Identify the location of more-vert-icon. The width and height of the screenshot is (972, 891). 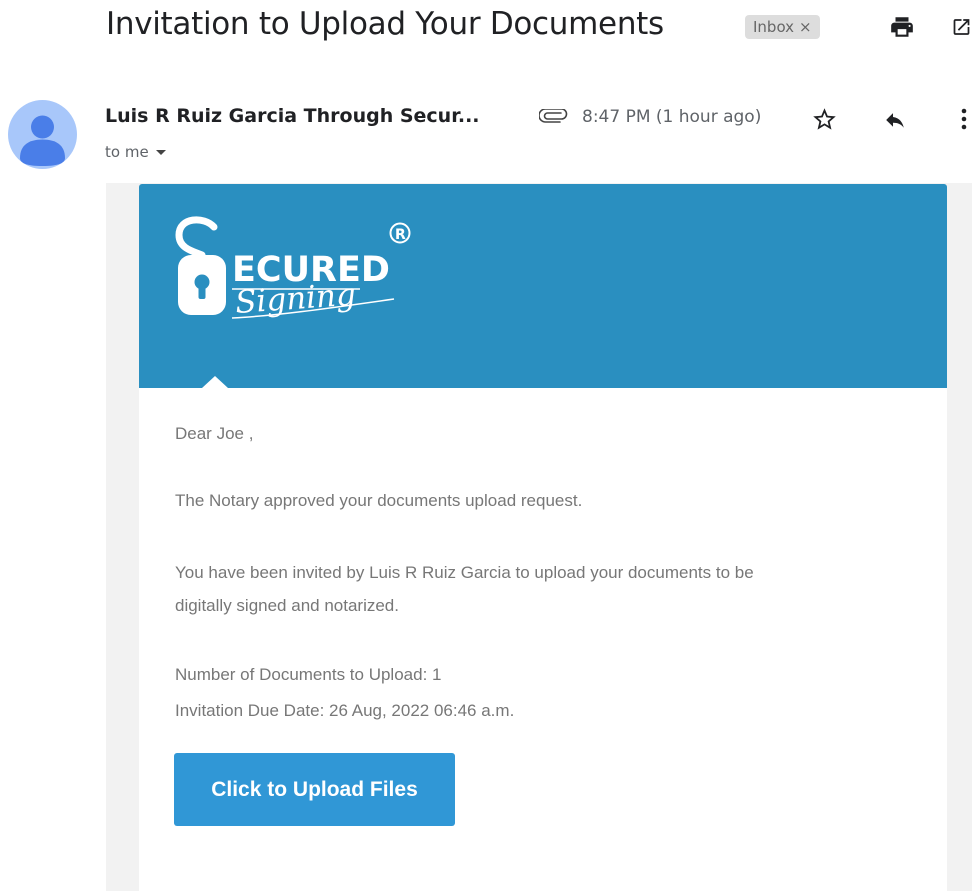
(963, 119).